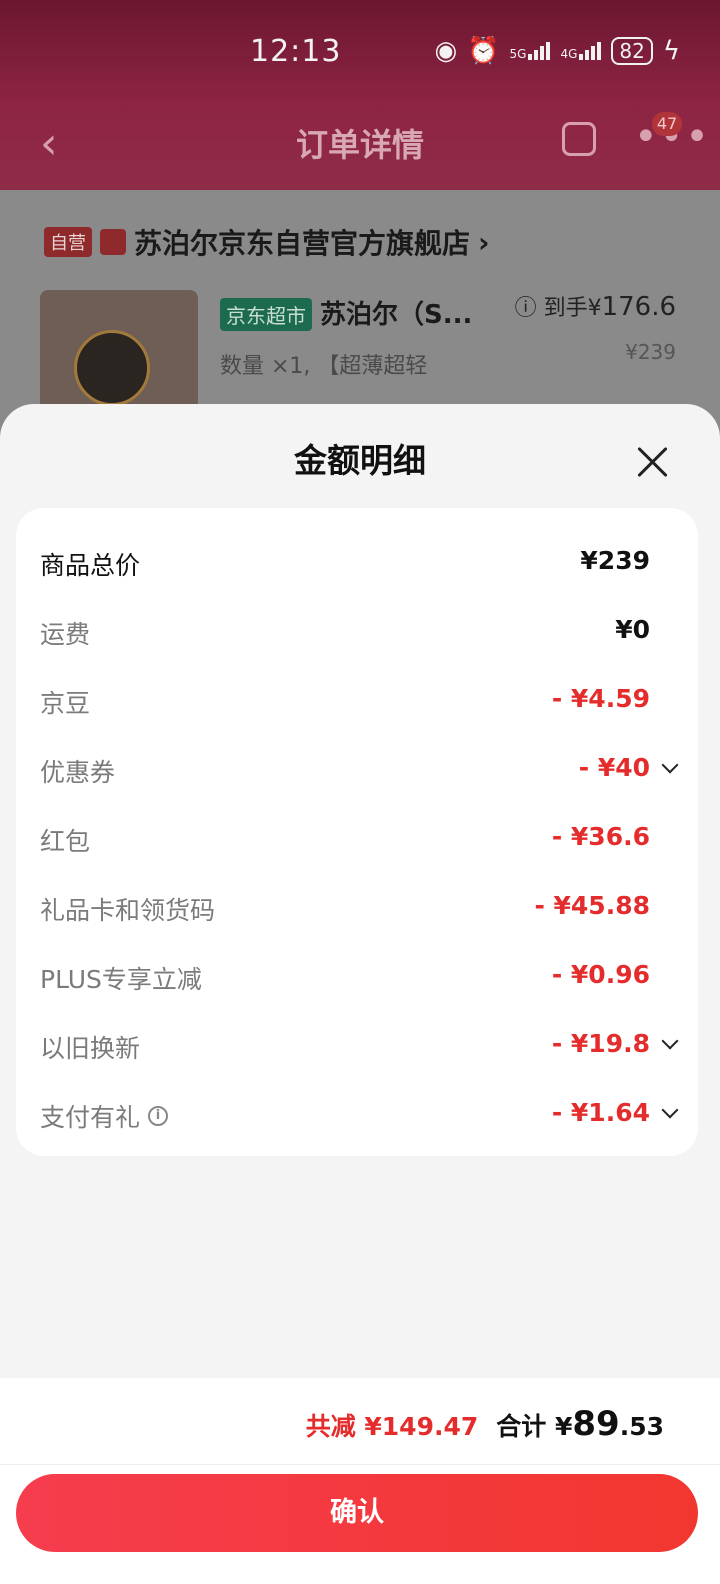  Describe the element at coordinates (581, 51) in the screenshot. I see `signal-4g-icon: 4G` at that location.